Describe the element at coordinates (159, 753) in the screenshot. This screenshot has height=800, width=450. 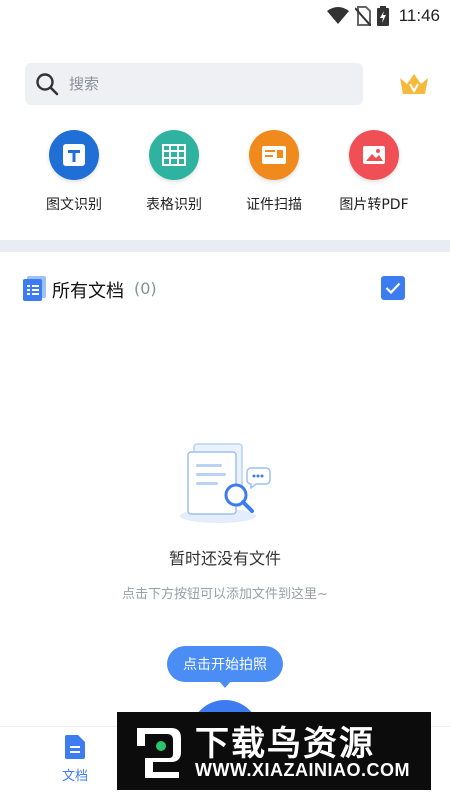
I see `bird-logo-icon` at that location.